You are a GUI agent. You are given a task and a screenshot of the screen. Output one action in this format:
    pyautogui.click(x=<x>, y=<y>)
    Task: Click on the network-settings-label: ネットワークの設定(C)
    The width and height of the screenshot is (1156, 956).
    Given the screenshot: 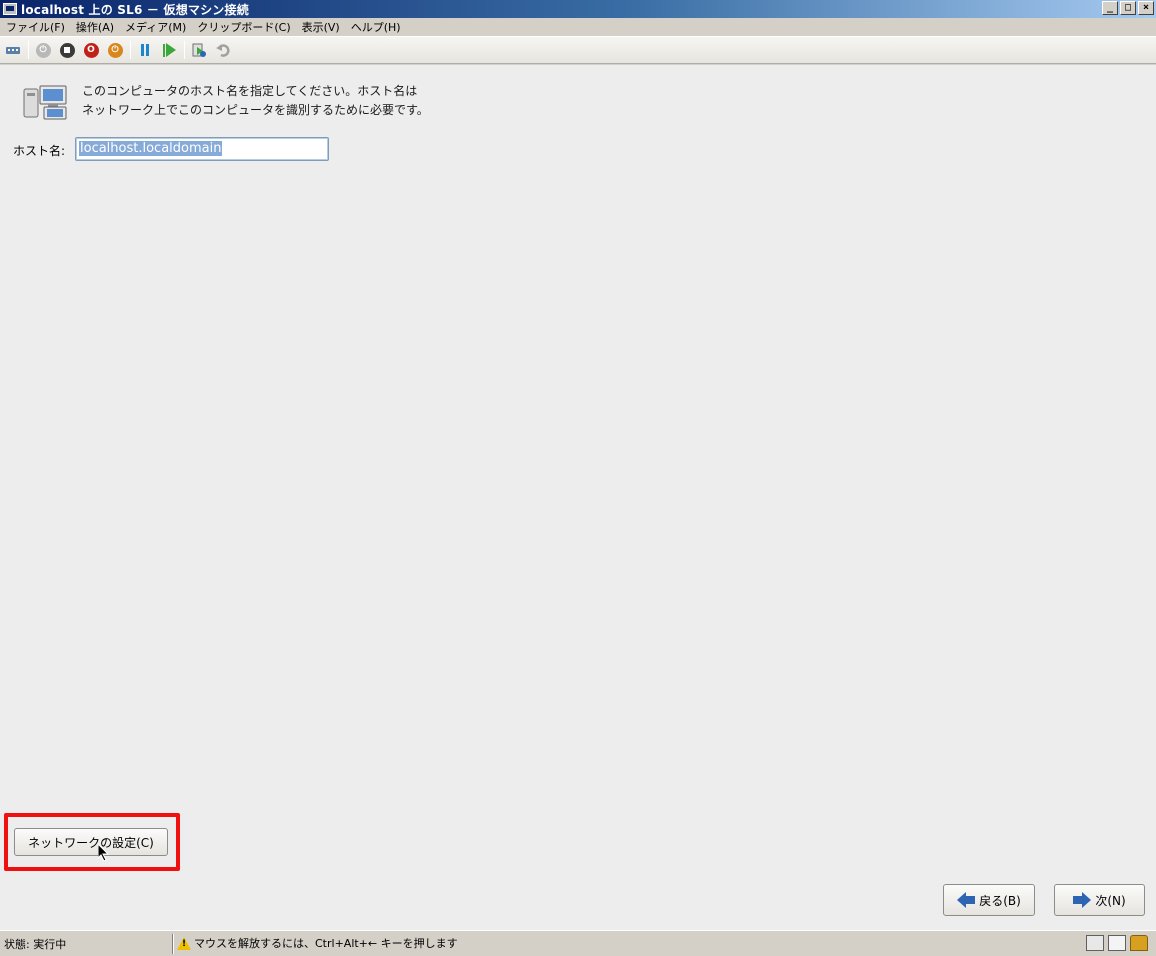 What is the action you would take?
    pyautogui.click(x=91, y=842)
    